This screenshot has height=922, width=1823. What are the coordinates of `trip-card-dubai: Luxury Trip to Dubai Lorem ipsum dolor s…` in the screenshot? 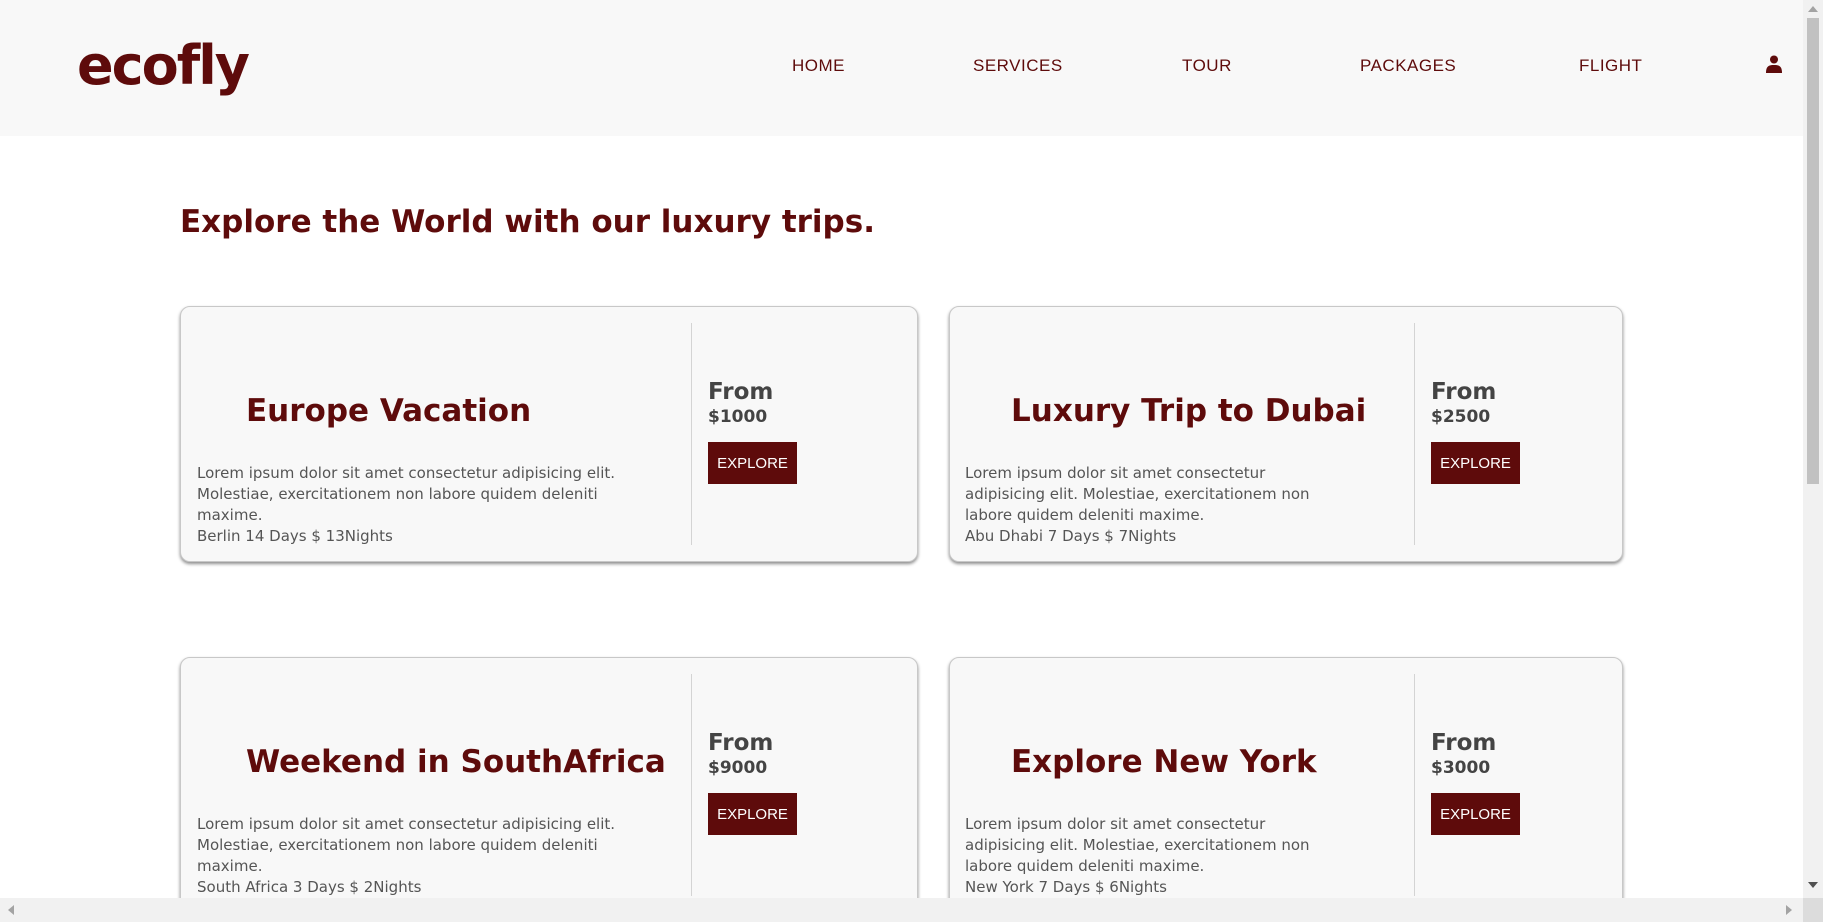 It's located at (1286, 434).